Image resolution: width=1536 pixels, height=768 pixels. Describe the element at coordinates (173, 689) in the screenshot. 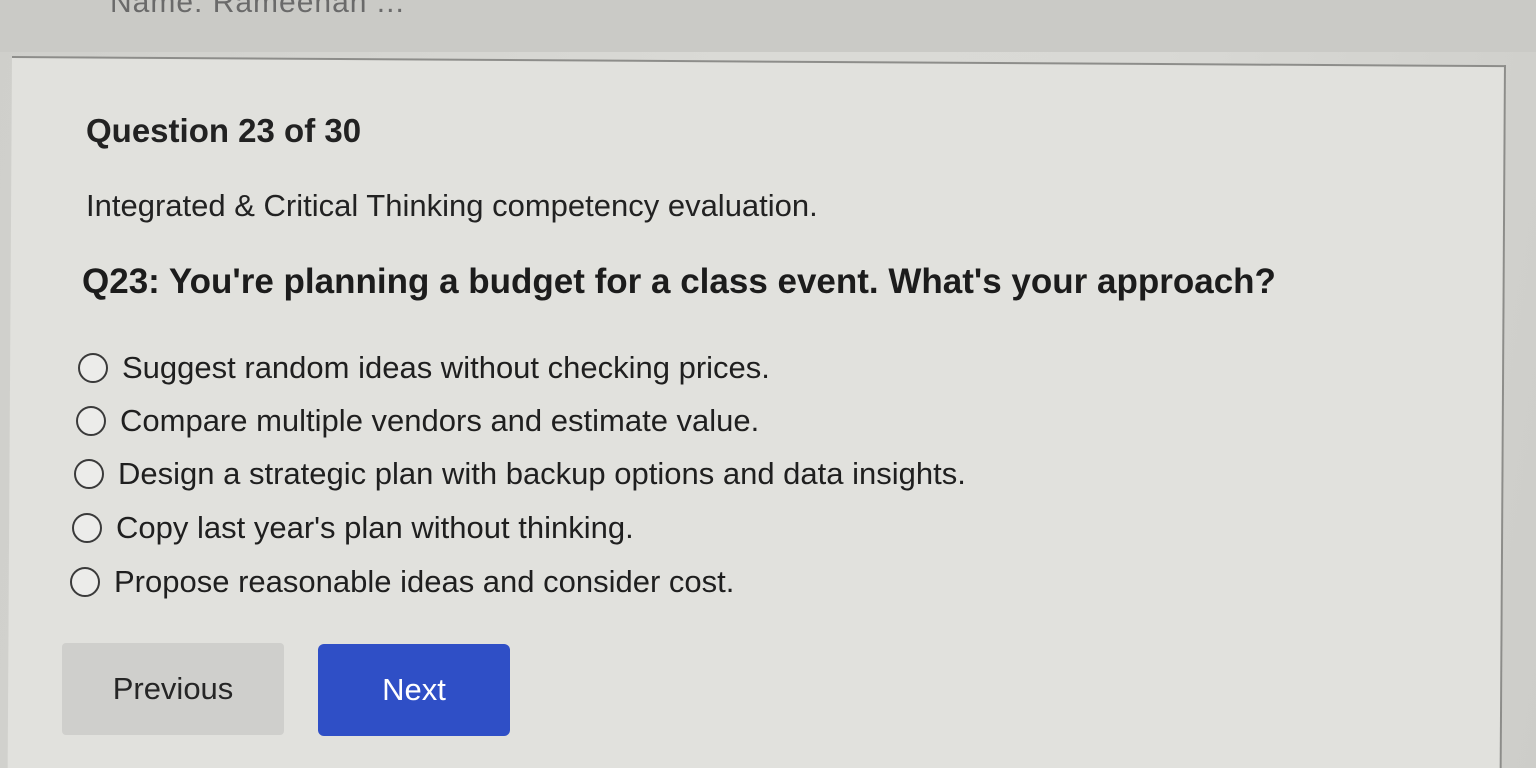

I see `previous-button: Previous` at that location.